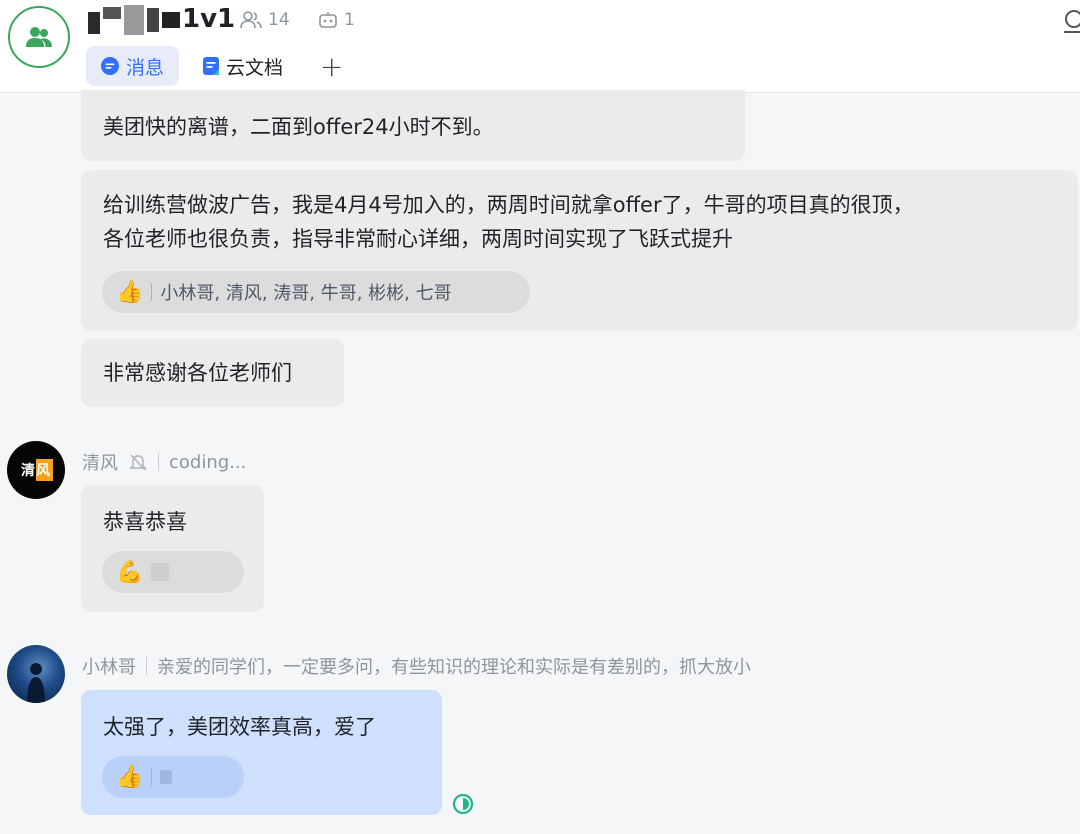 The image size is (1080, 834). I want to click on sender-name: 清风, so click(100, 462).